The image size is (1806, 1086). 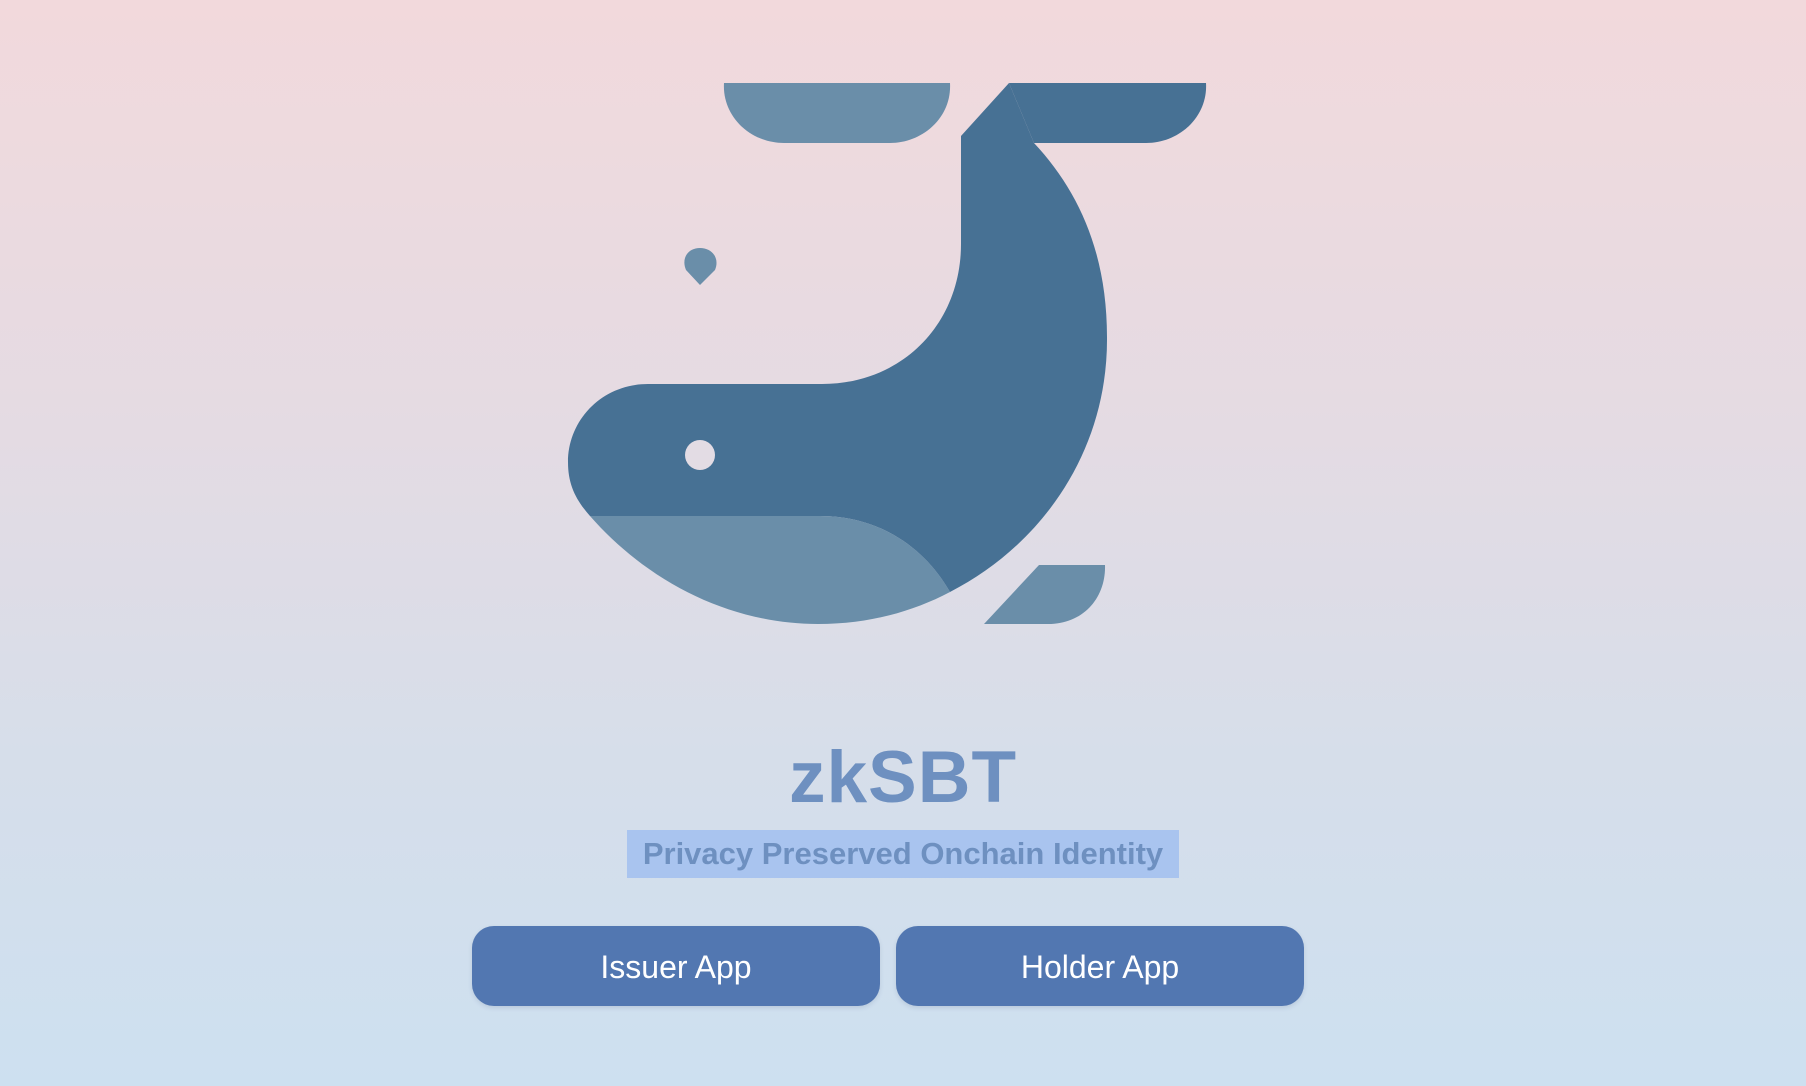 What do you see at coordinates (838, 337) in the screenshot?
I see `whale-body` at bounding box center [838, 337].